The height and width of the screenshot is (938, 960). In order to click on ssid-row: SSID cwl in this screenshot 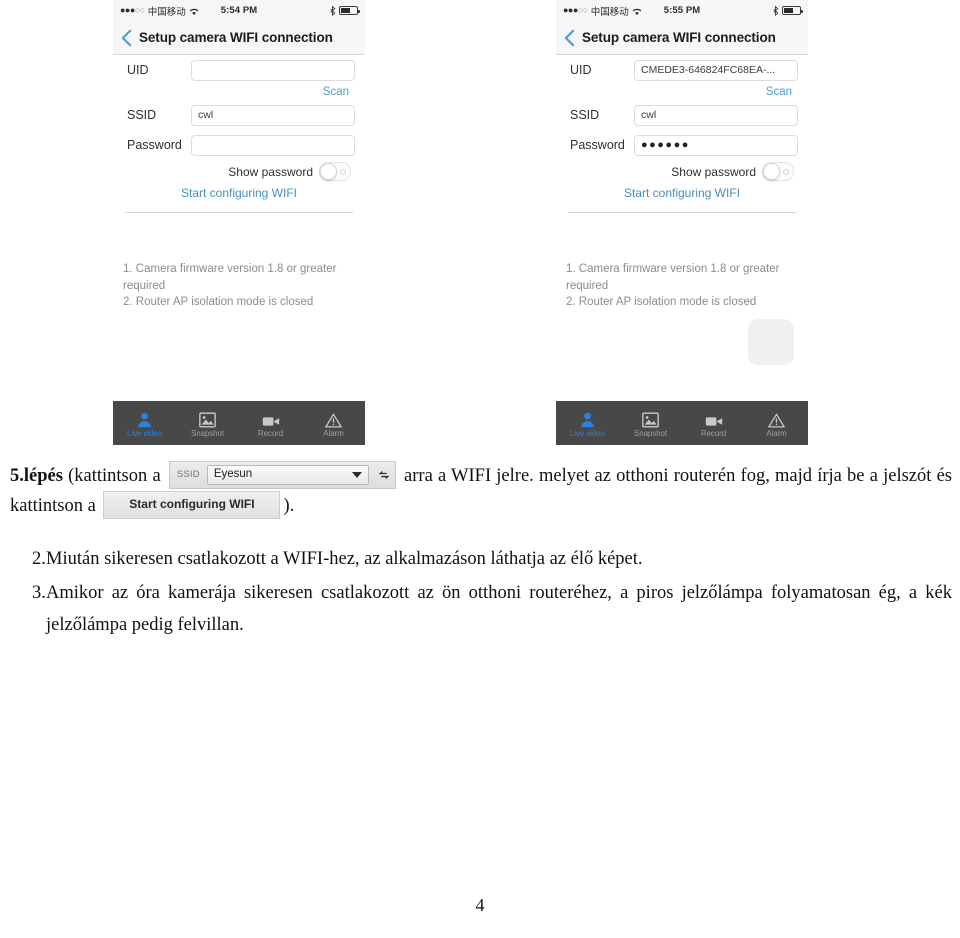, I will do `click(239, 115)`.